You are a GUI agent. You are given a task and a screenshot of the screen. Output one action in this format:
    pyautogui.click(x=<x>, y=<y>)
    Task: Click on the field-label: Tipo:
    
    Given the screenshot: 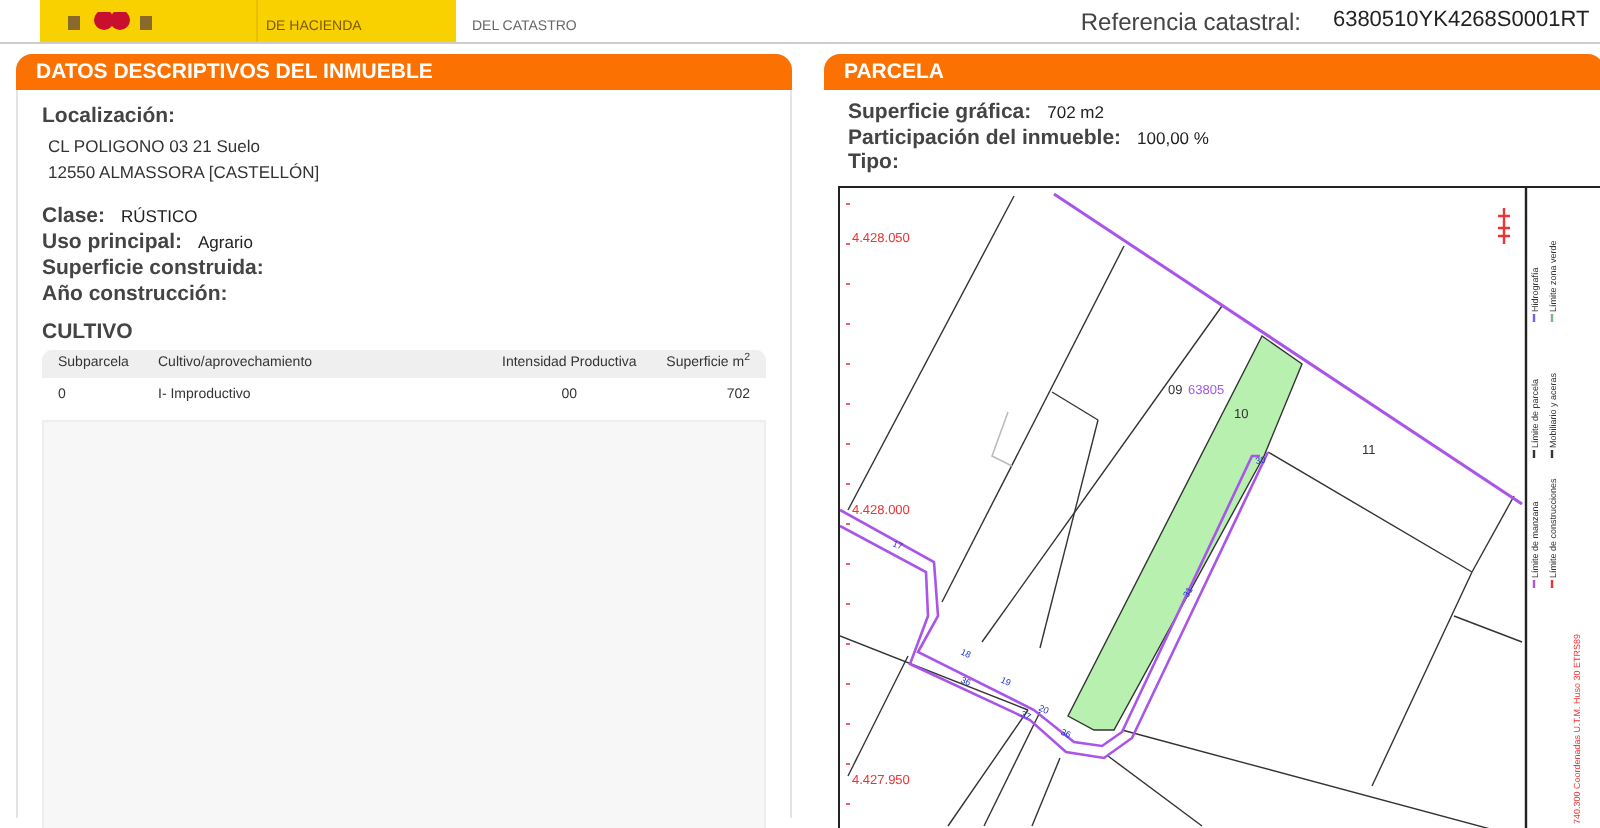 What is the action you would take?
    pyautogui.click(x=873, y=163)
    